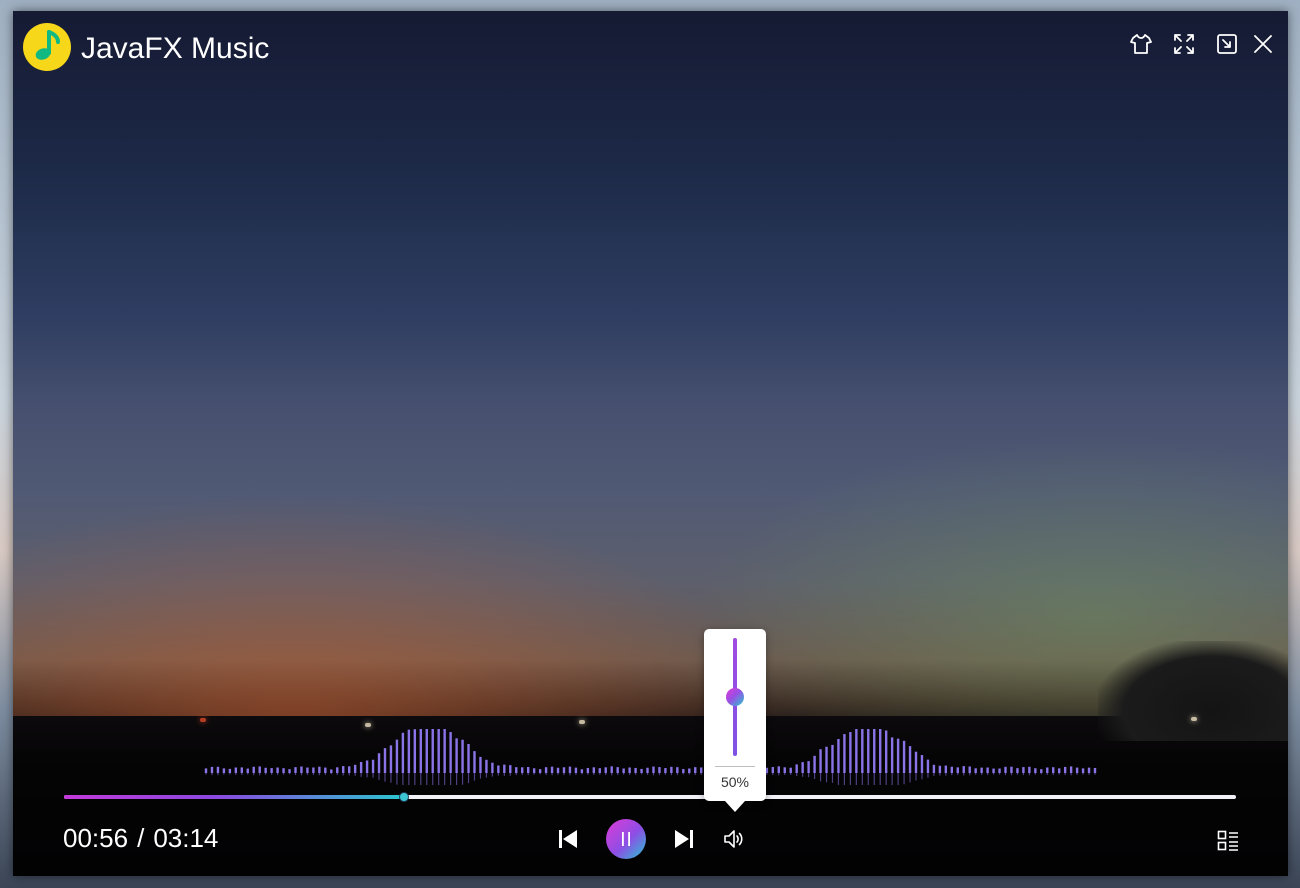  I want to click on background-light, so click(203, 720).